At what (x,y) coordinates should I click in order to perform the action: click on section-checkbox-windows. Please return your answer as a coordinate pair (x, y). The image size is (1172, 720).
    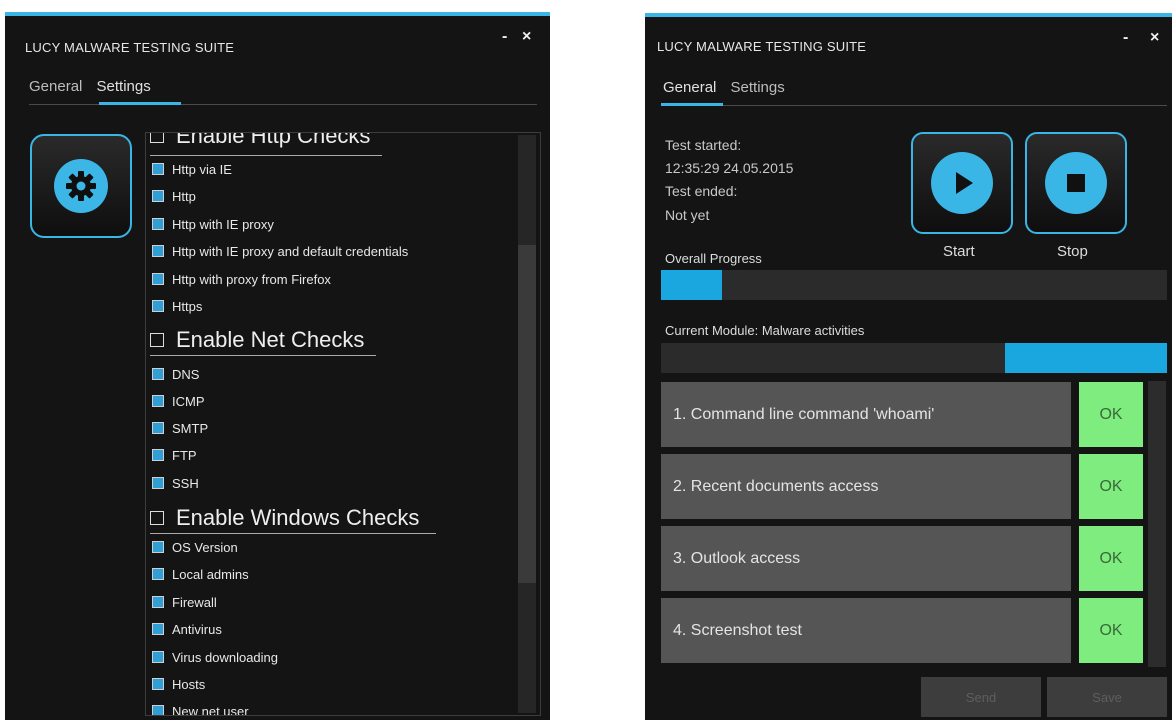
    Looking at the image, I should click on (157, 518).